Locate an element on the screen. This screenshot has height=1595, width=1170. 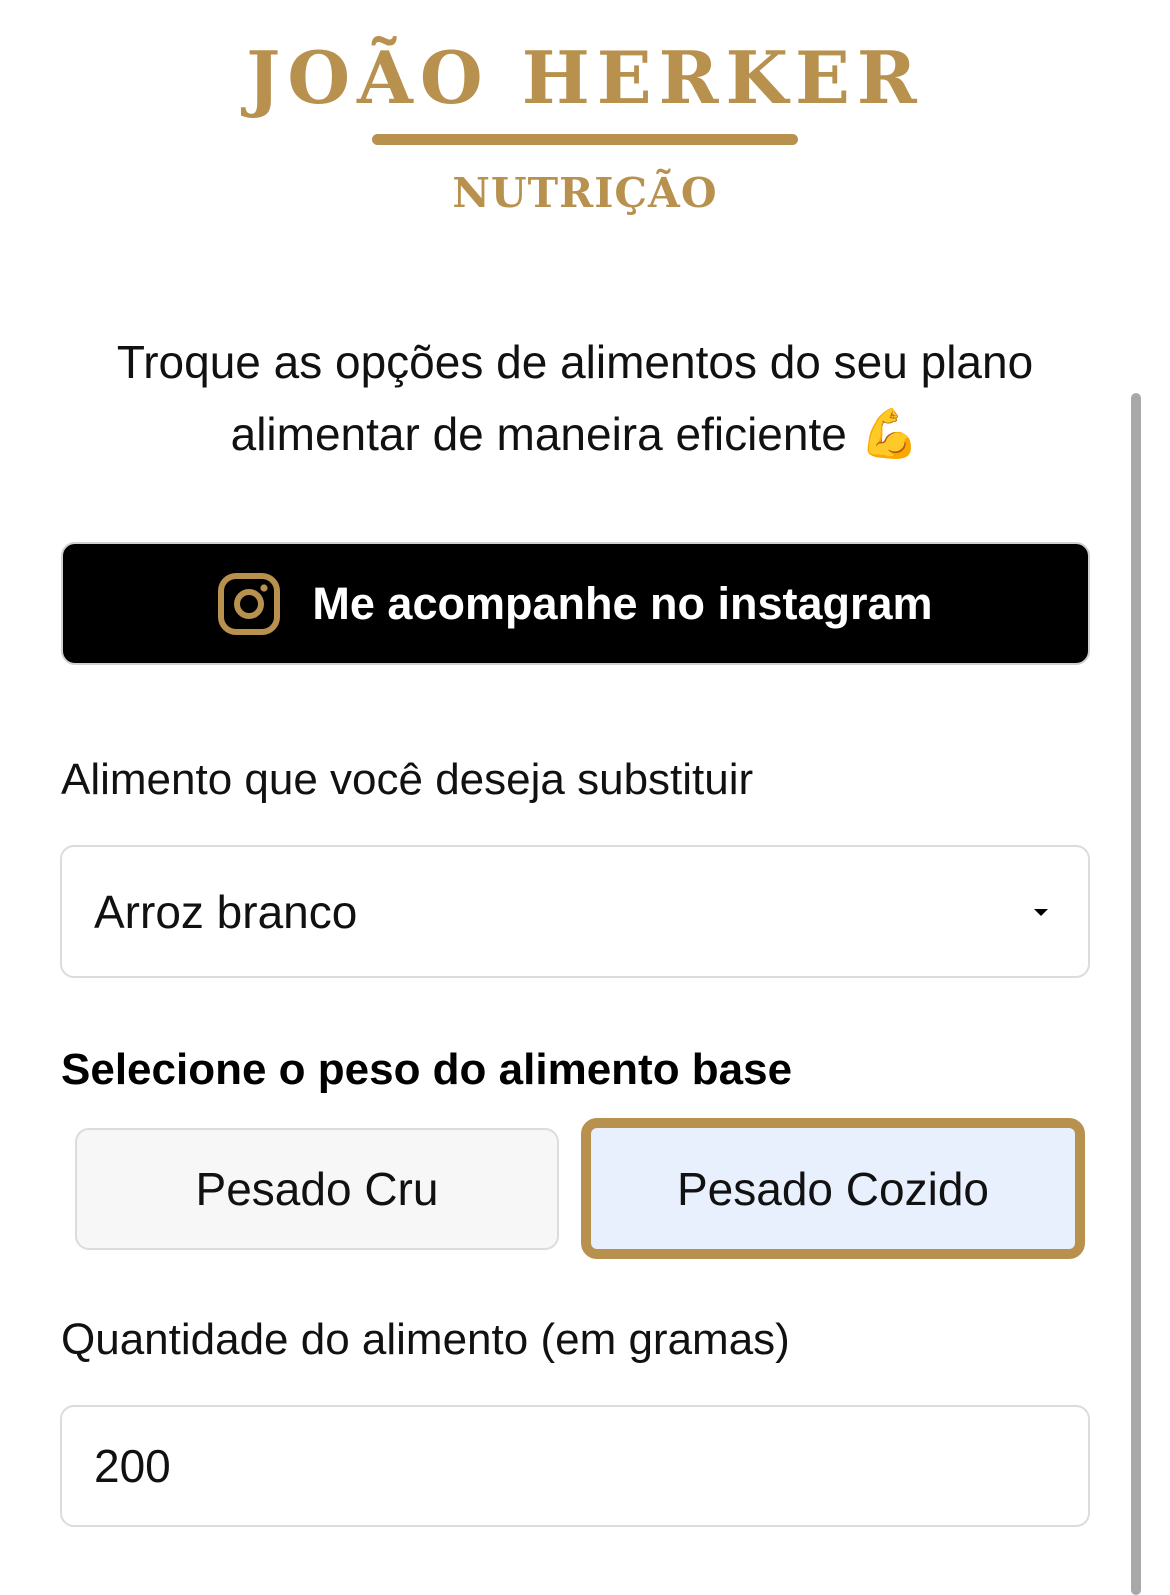
food-field-label: Alimento que você deseja substituir is located at coordinates (407, 779).